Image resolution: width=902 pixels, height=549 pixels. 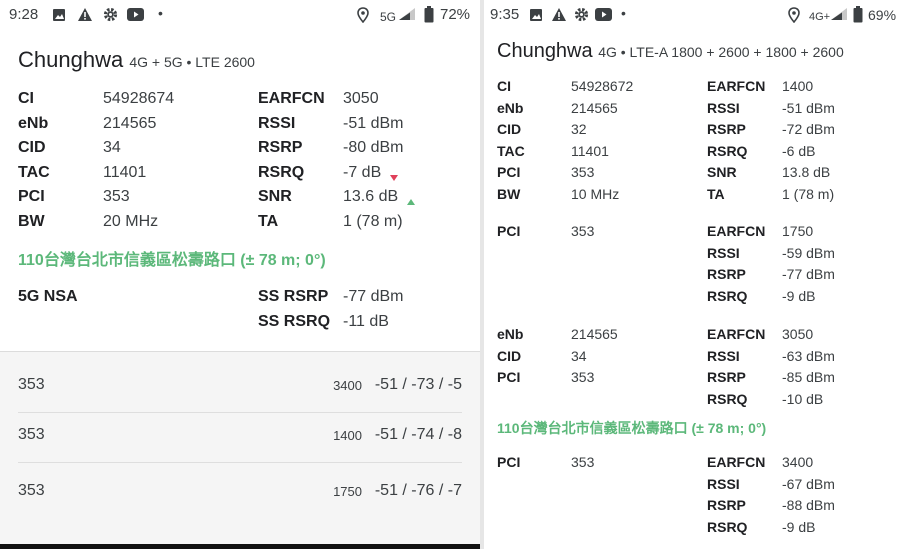 What do you see at coordinates (366, 321) in the screenshot?
I see `ss-rsrq-value: -11 dB` at bounding box center [366, 321].